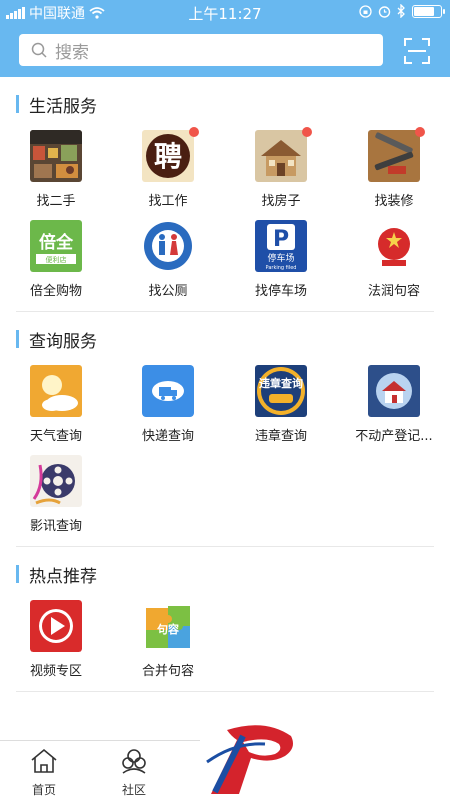 The height and width of the screenshot is (800, 450). I want to click on tools-icon, so click(394, 156).